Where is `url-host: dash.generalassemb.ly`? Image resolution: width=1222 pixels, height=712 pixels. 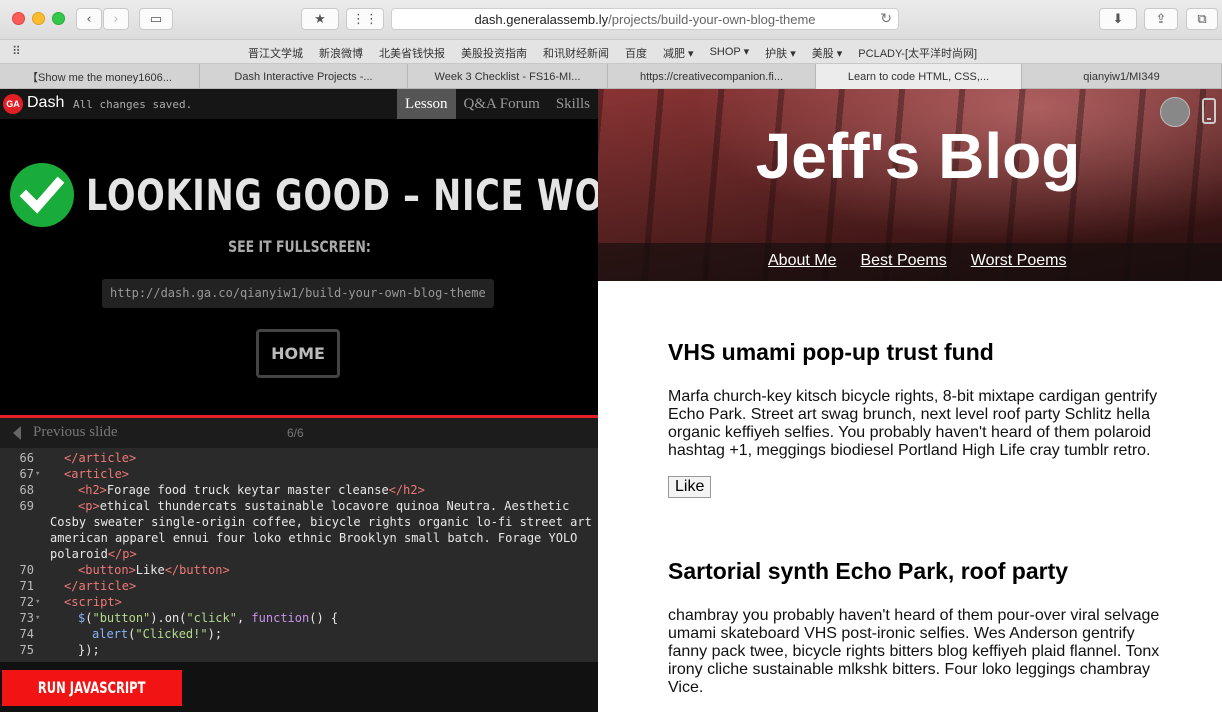 url-host: dash.generalassemb.ly is located at coordinates (541, 19).